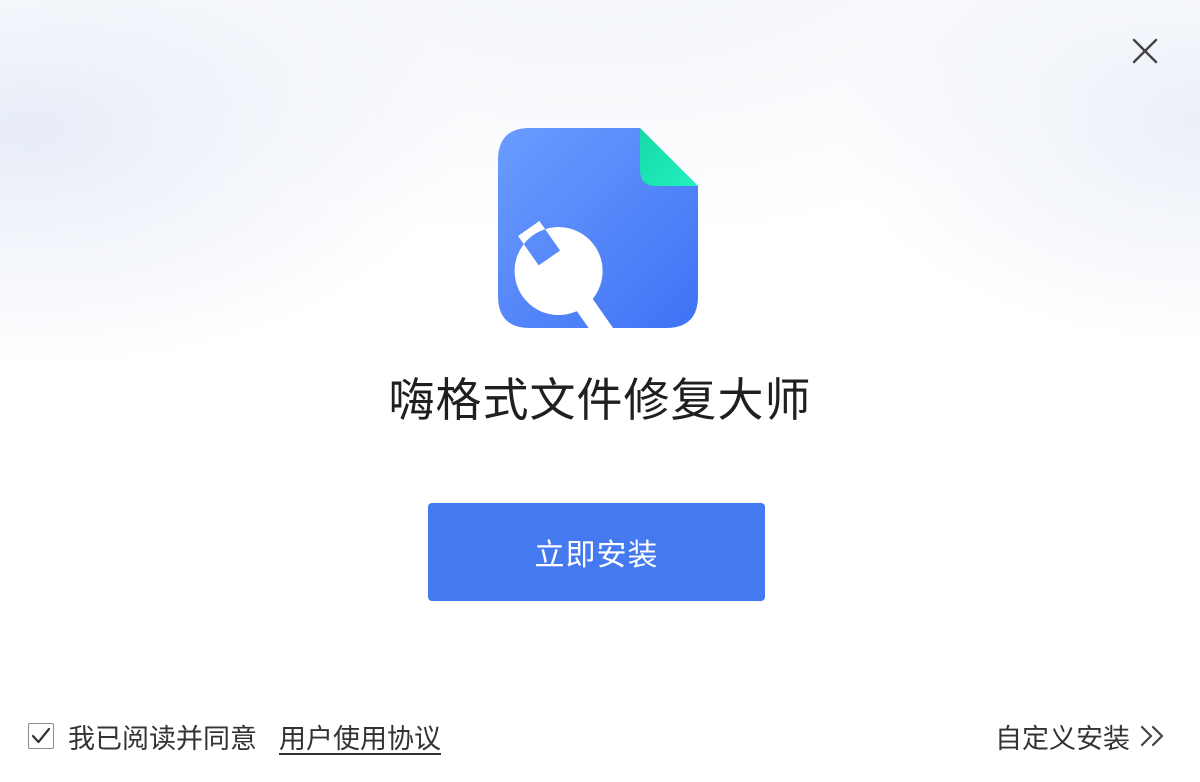 The height and width of the screenshot is (782, 1200). Describe the element at coordinates (162, 739) in the screenshot. I see `agreement-text: 我已阅读并同意` at that location.